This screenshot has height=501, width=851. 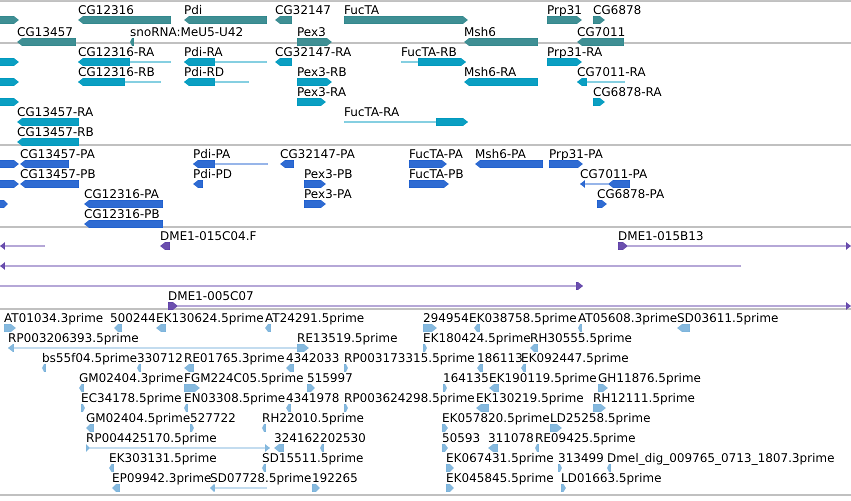 What do you see at coordinates (581, 338) in the screenshot?
I see `feature-label: RH30555.5prime` at bounding box center [581, 338].